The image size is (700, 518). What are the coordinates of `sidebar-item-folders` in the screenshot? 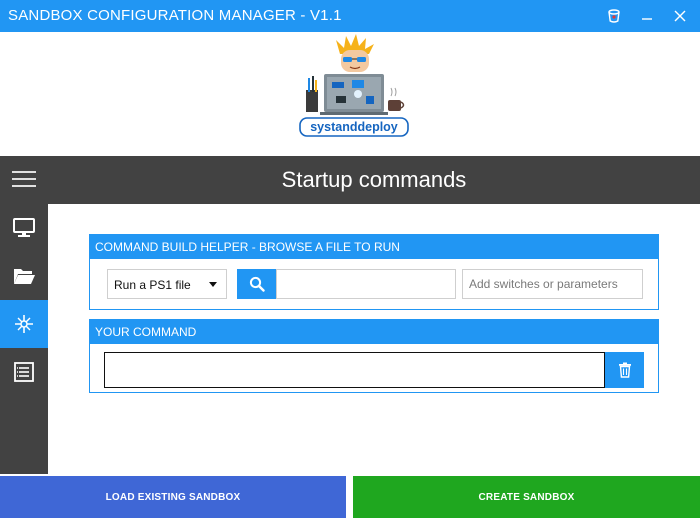 It's located at (24, 276).